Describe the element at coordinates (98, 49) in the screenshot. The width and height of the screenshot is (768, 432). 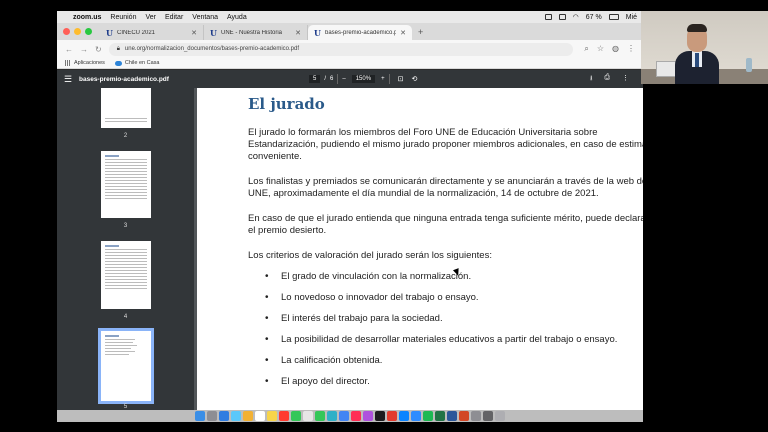
I see `reload-icon: ↻` at that location.